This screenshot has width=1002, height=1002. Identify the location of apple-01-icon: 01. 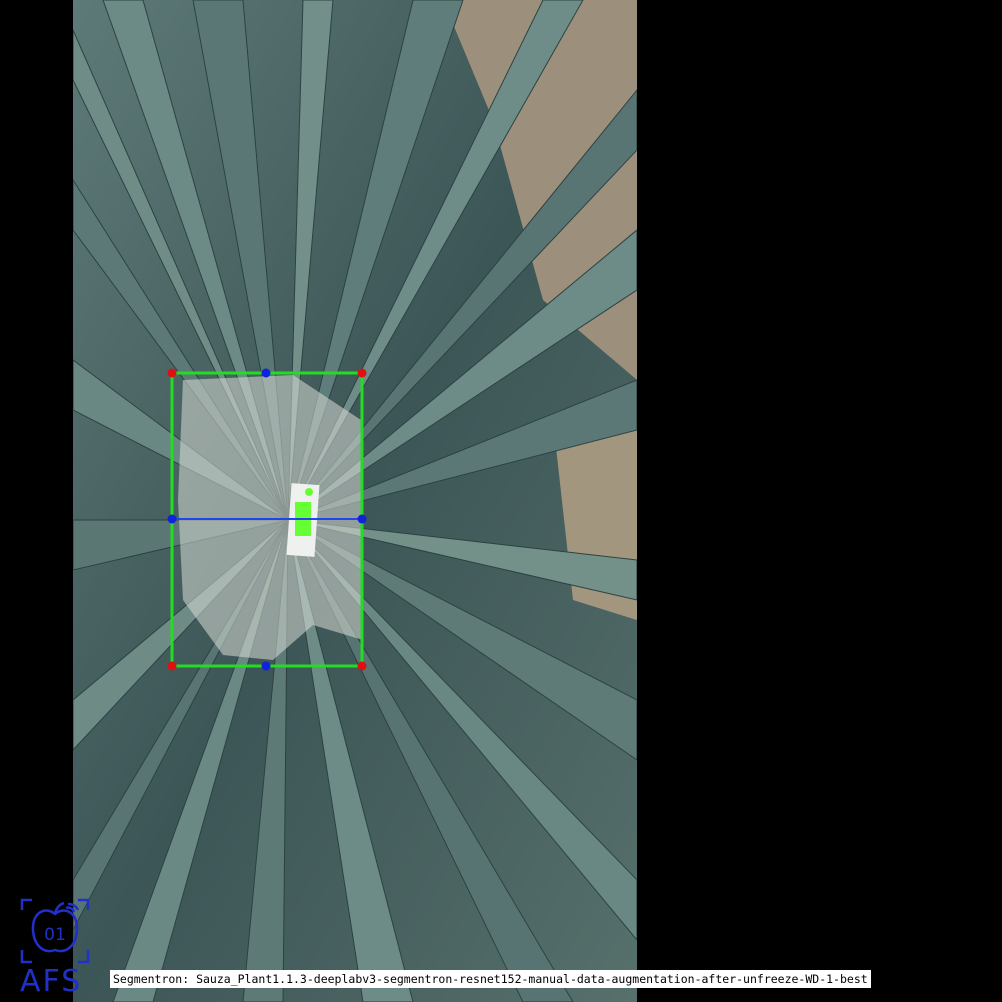
(55, 931).